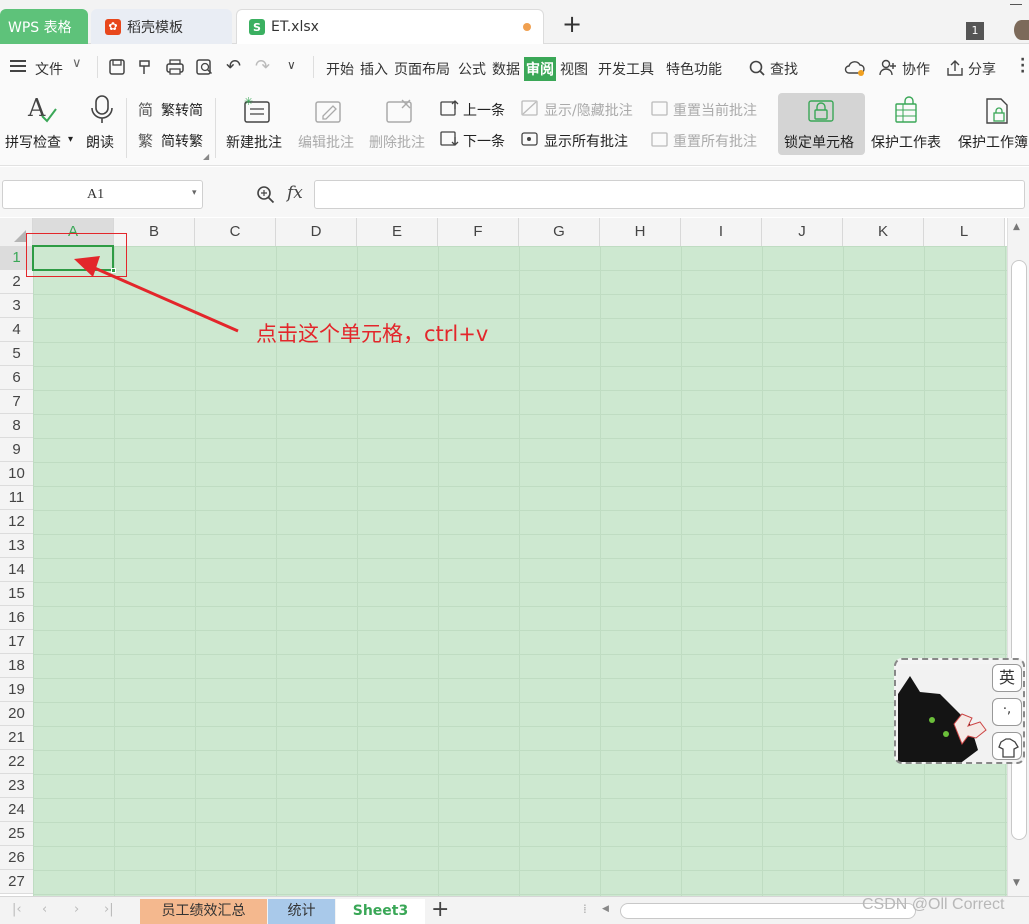 The height and width of the screenshot is (924, 1029). Describe the element at coordinates (16, 402) in the screenshot. I see `row-header-7: 7` at that location.